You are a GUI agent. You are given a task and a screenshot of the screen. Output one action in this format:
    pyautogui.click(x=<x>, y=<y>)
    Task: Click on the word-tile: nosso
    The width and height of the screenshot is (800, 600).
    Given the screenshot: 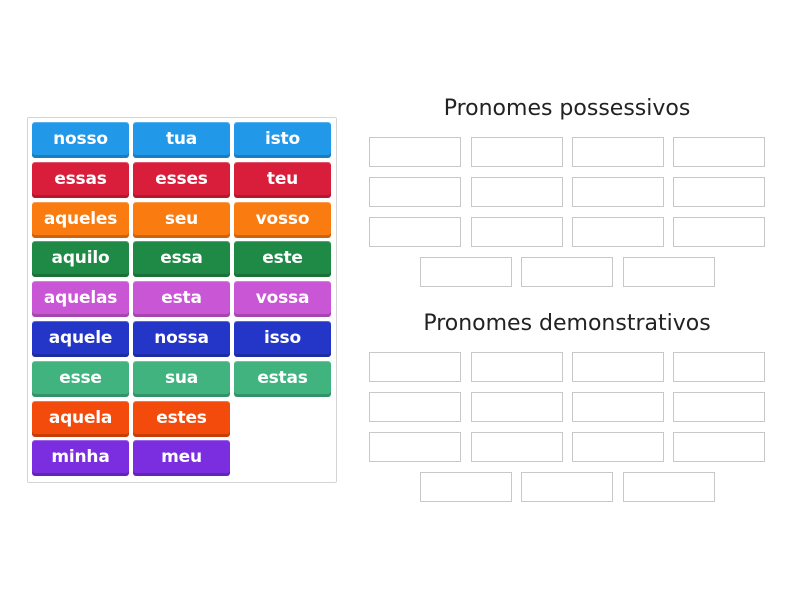 What is the action you would take?
    pyautogui.click(x=80, y=140)
    